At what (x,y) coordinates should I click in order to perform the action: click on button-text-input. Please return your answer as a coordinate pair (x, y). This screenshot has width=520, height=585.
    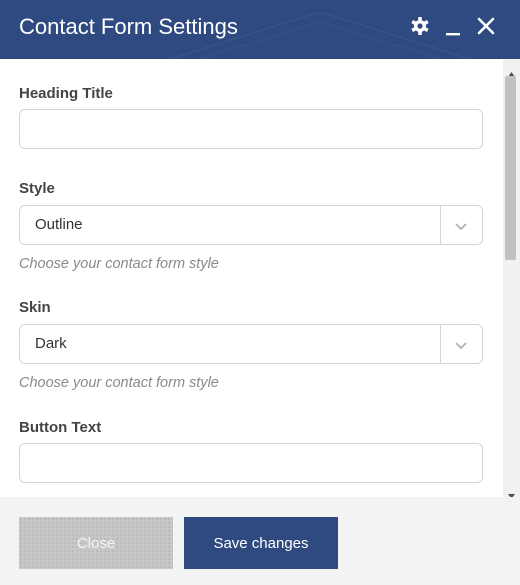
    Looking at the image, I should click on (251, 463).